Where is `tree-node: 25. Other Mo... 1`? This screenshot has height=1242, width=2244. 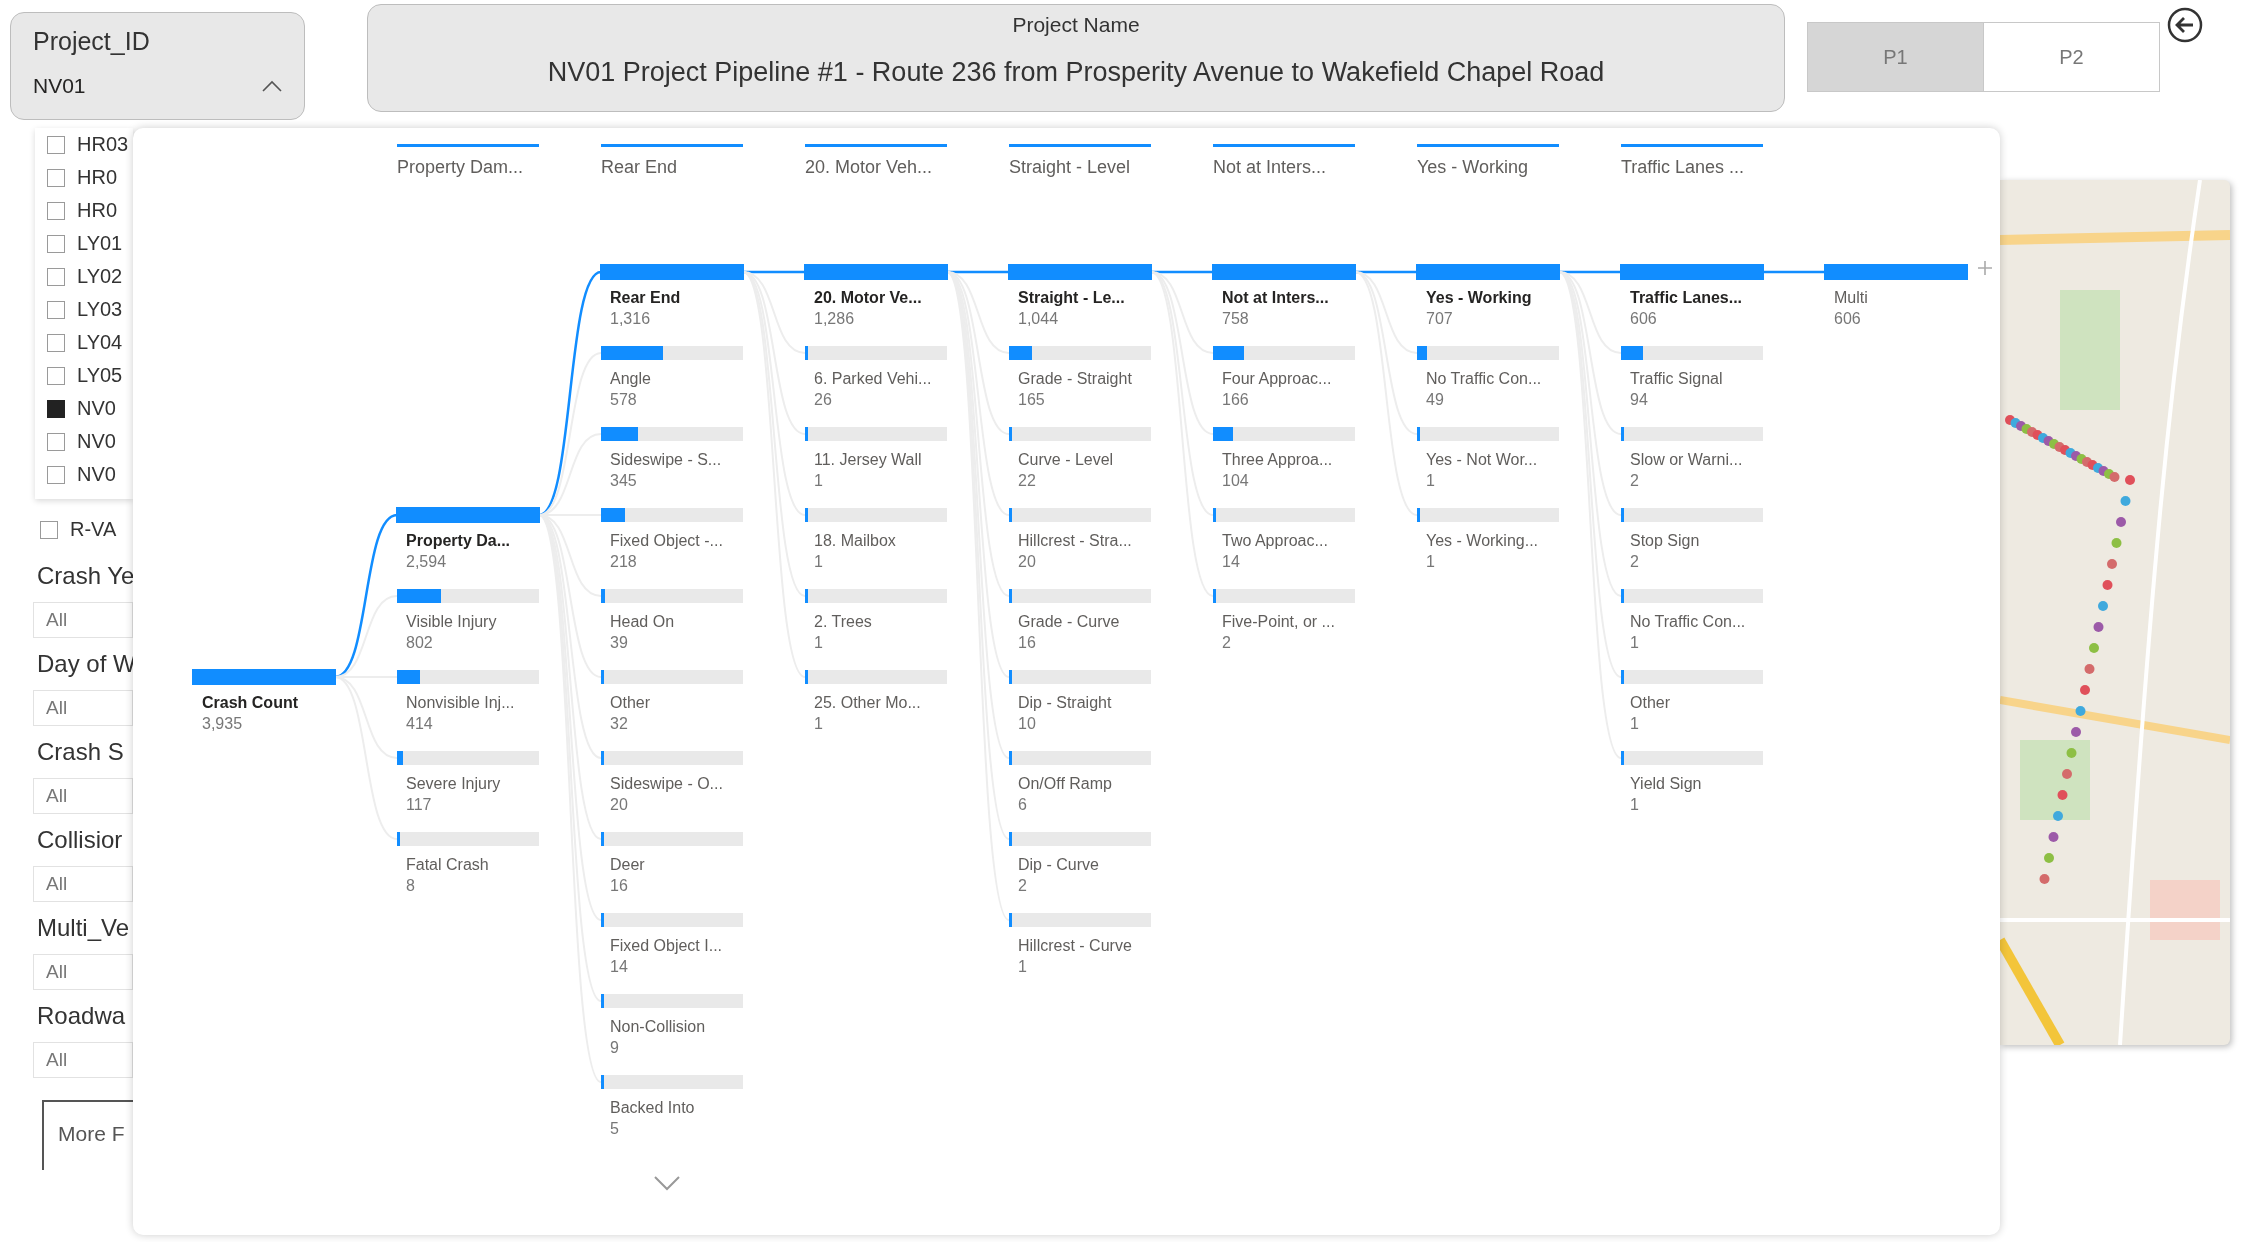 tree-node: 25. Other Mo... 1 is located at coordinates (876, 701).